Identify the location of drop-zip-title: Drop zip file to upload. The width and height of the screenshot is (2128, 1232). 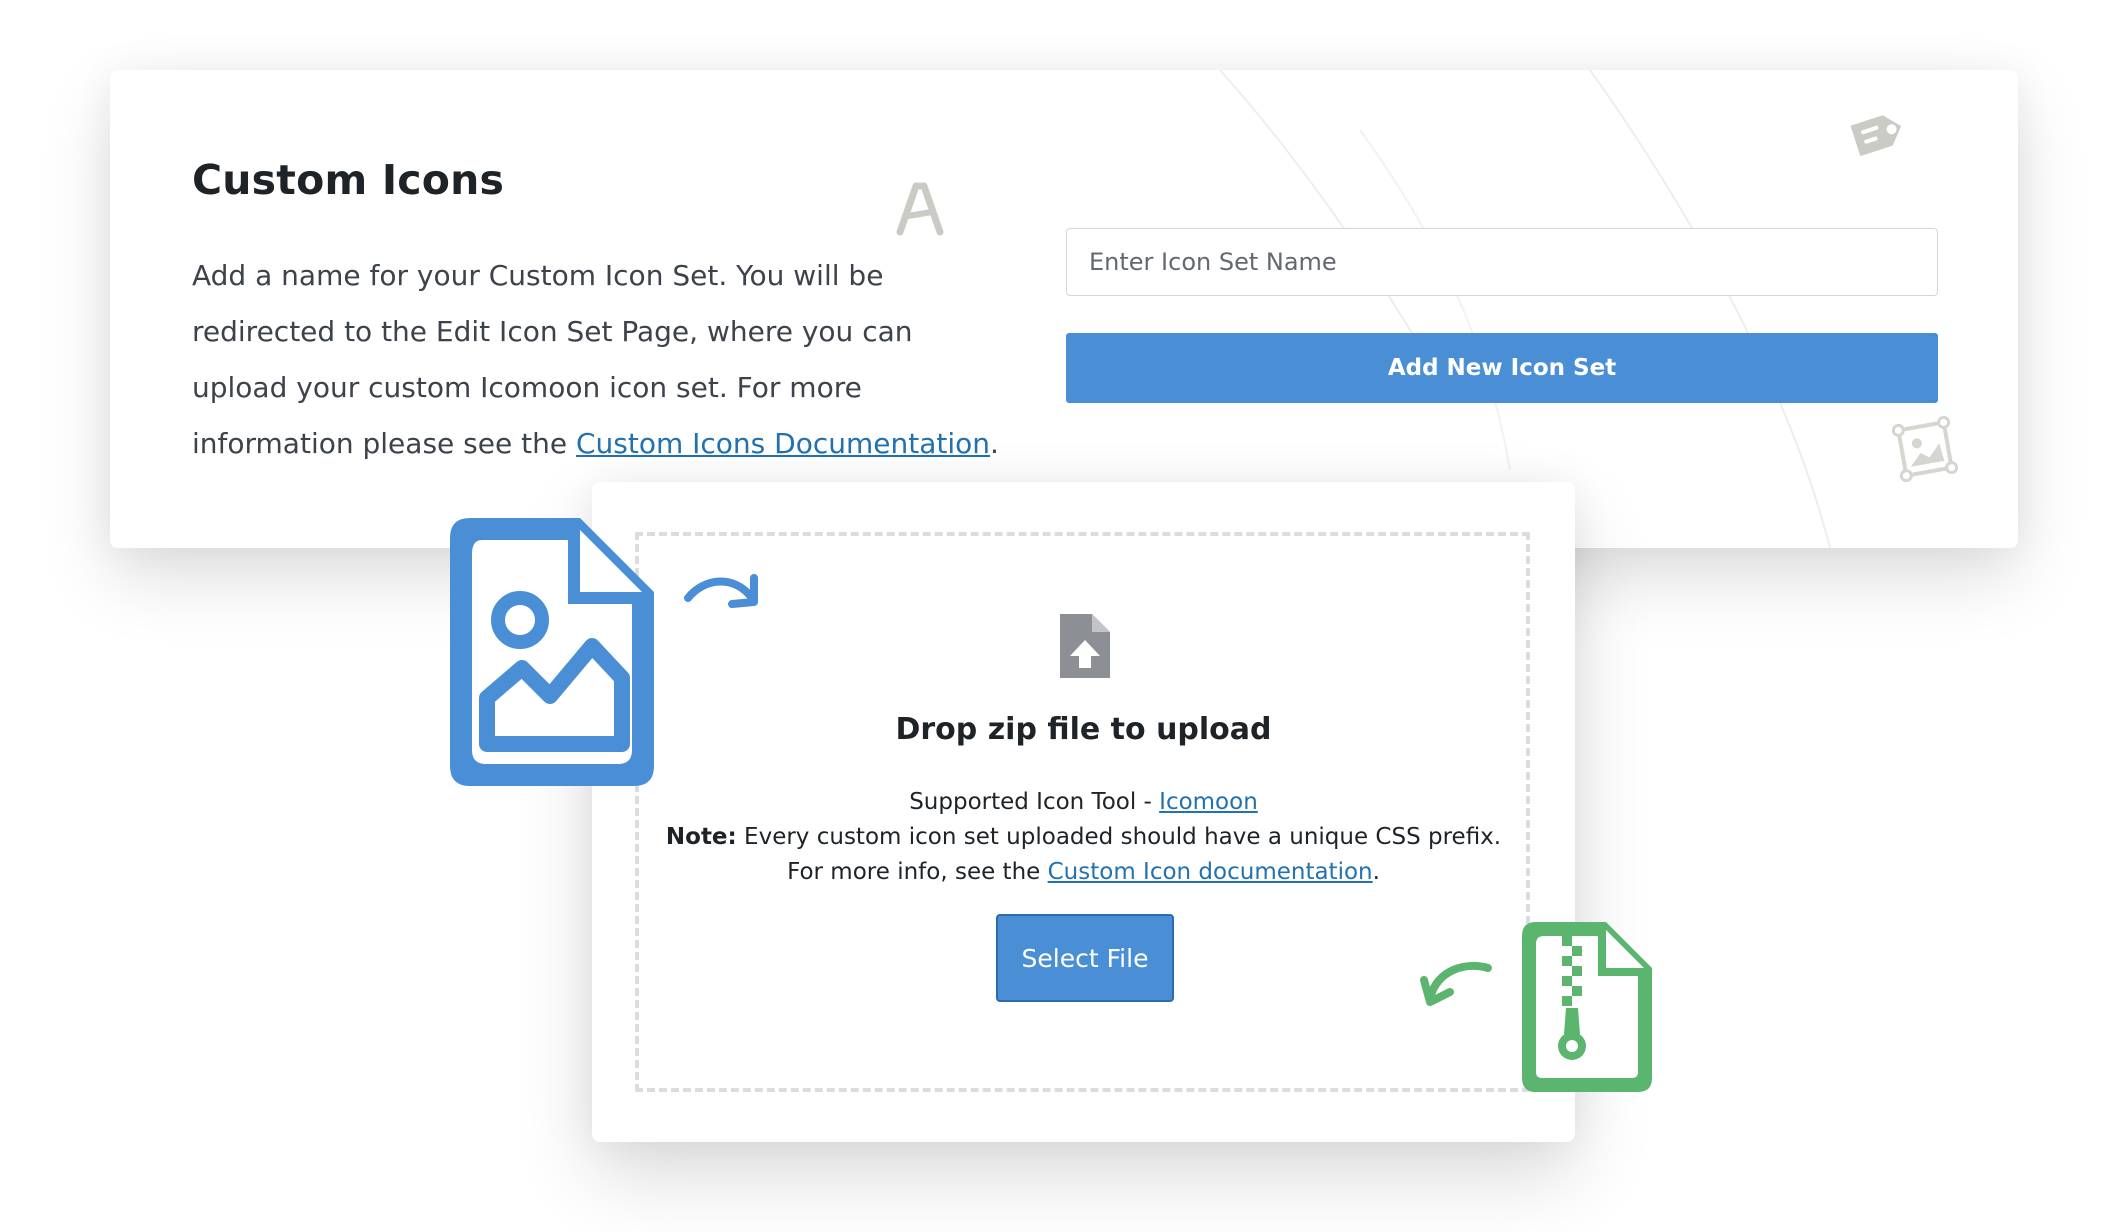
(1083, 729).